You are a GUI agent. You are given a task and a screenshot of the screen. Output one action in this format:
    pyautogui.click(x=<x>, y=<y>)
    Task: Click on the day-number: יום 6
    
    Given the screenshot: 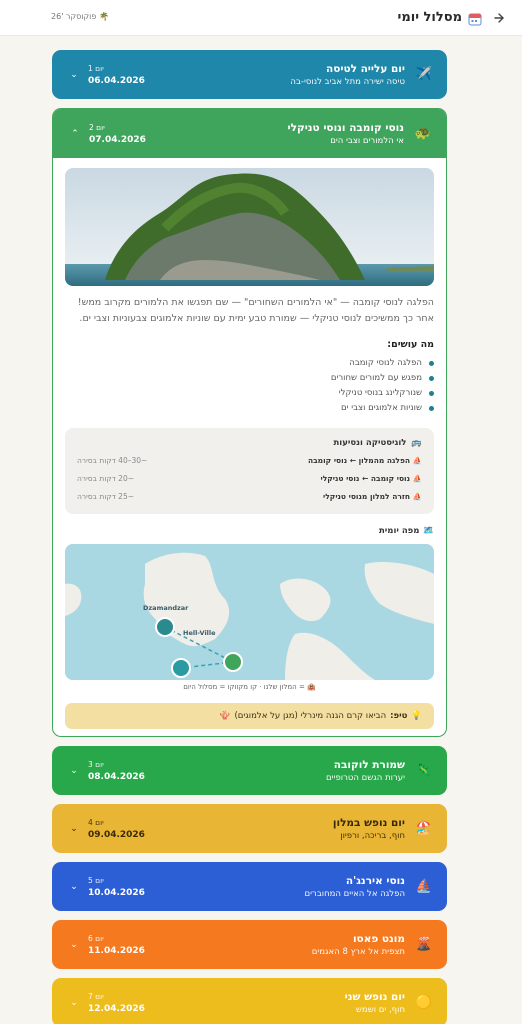 What is the action you would take?
    pyautogui.click(x=96, y=938)
    